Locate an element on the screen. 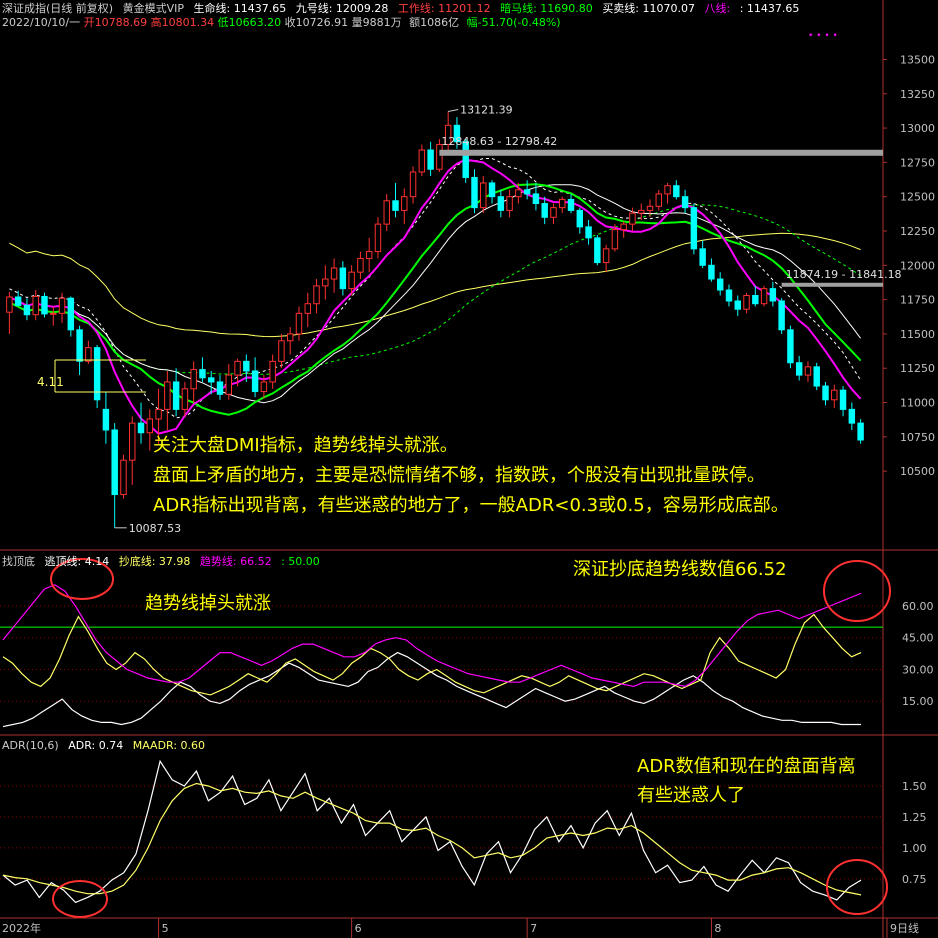  note-adr-1: ADR数值和现在的盘面背离 is located at coordinates (746, 766).